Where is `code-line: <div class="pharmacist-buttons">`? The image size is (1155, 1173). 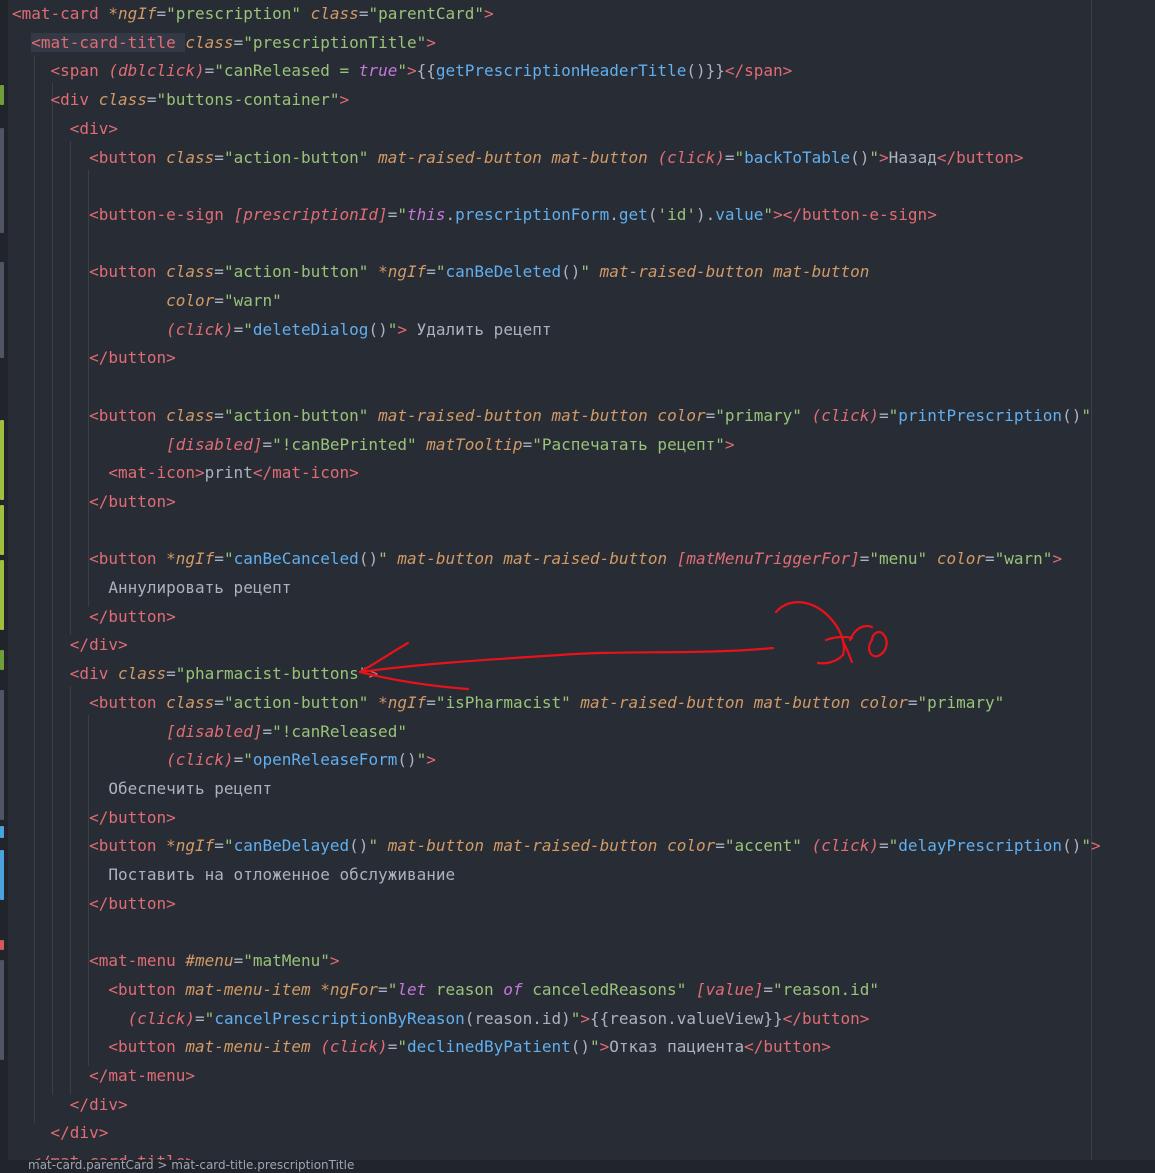
code-line: <div class="pharmacist-buttons"> is located at coordinates (195, 674).